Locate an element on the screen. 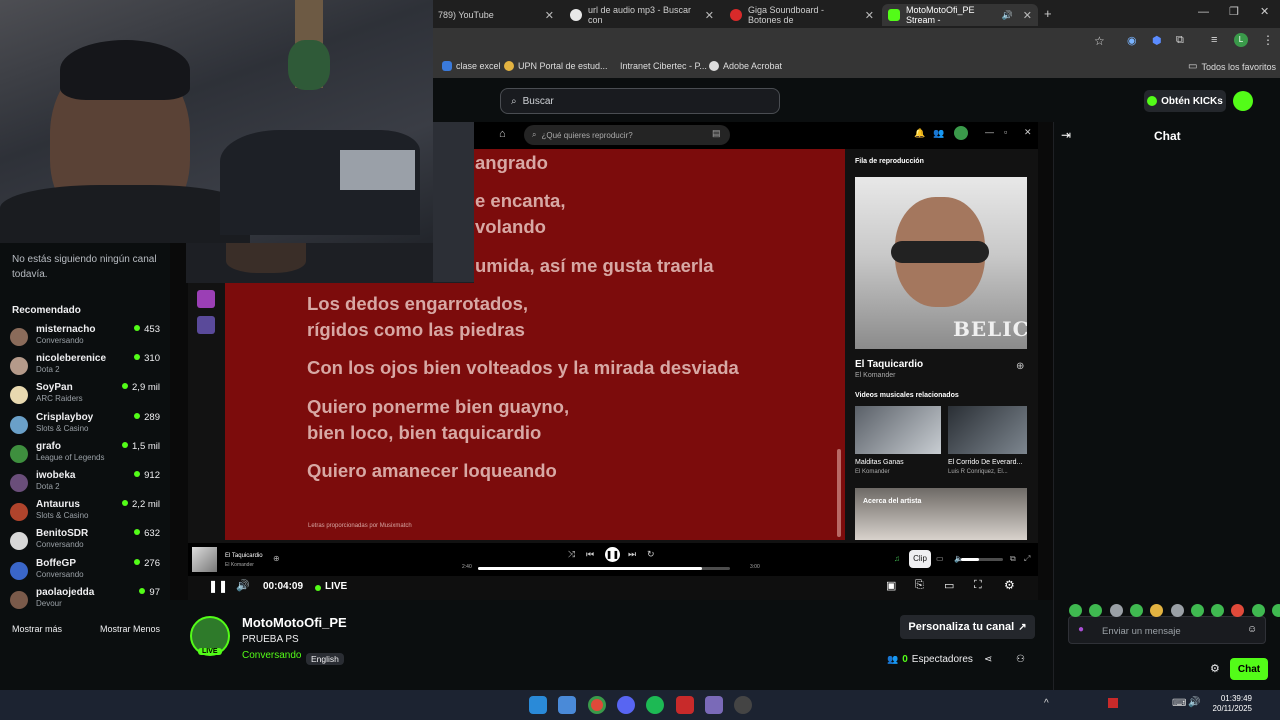 The image size is (1280, 720). friends-icon: 👥 is located at coordinates (938, 133).